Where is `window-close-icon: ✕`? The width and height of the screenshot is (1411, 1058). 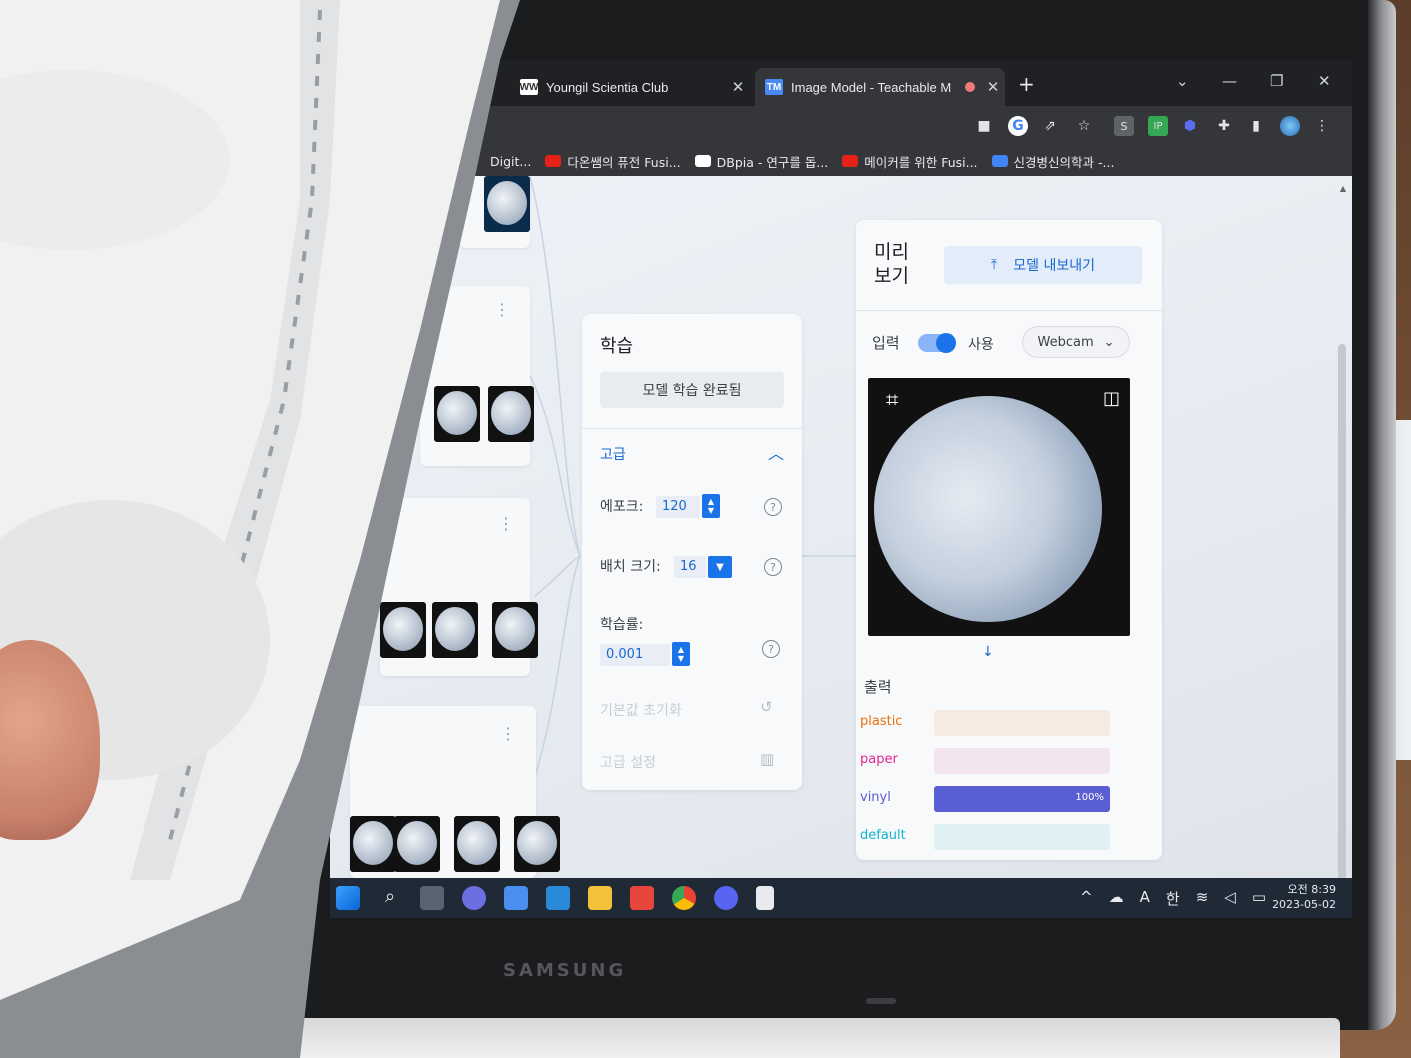 window-close-icon: ✕ is located at coordinates (1324, 81).